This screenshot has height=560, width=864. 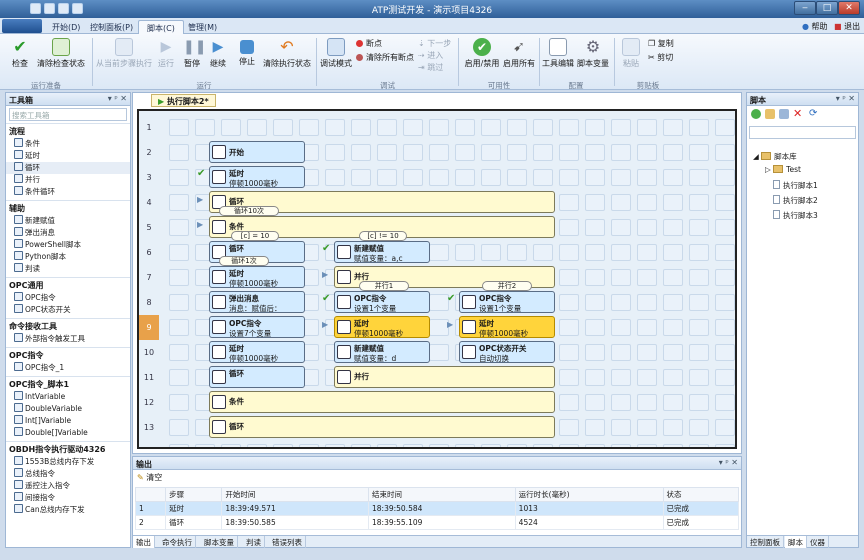 What do you see at coordinates (68, 192) in the screenshot?
I see `toolbox-item: 条件循环` at bounding box center [68, 192].